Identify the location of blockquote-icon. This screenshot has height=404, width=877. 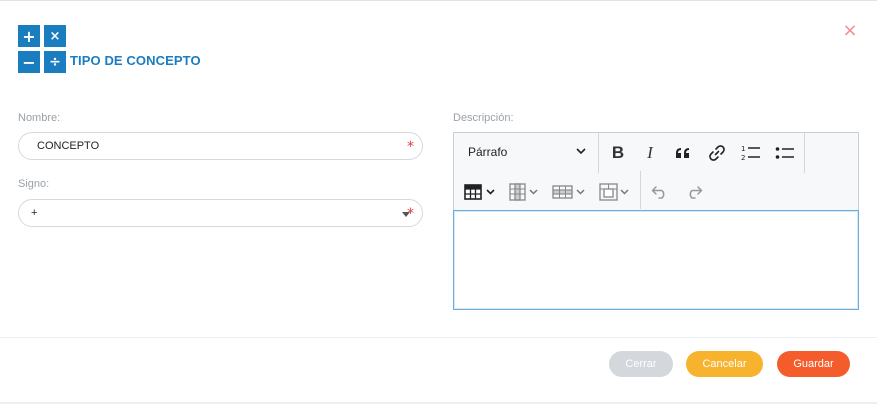
(683, 153).